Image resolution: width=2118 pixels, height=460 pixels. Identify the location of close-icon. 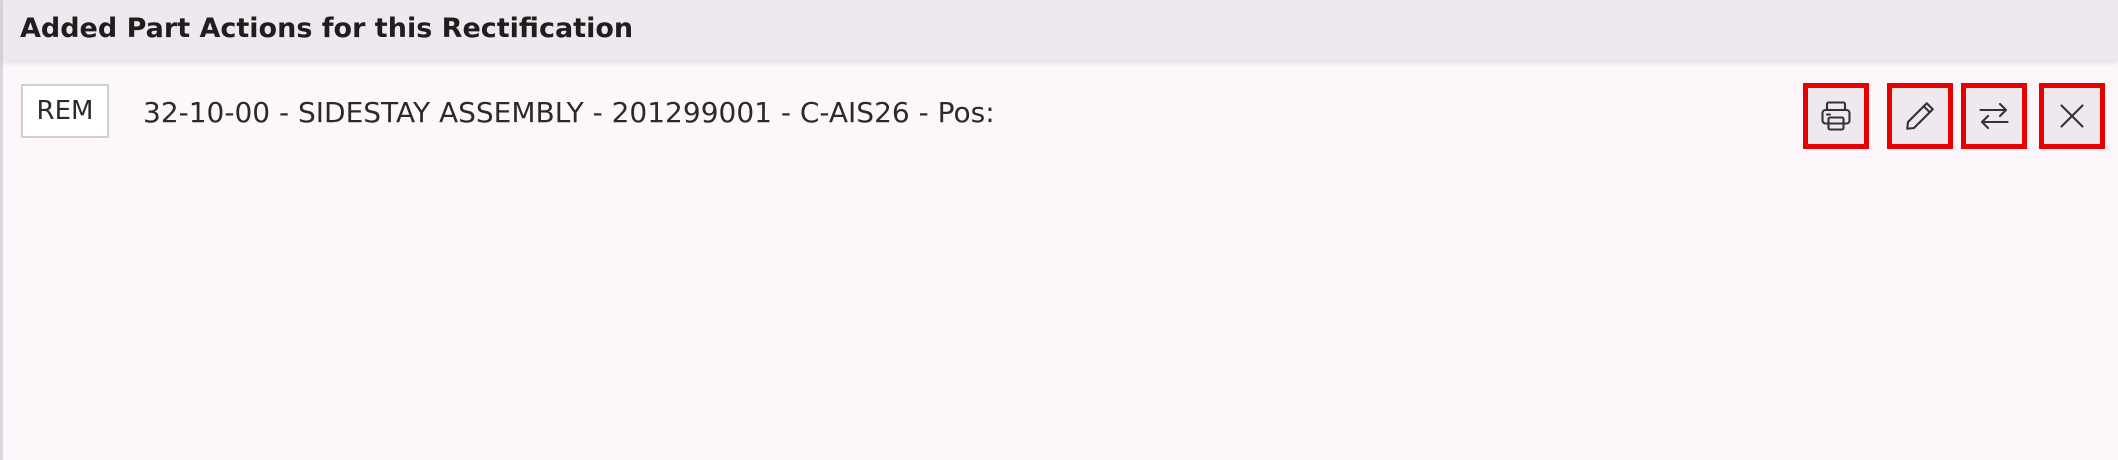
(2072, 116).